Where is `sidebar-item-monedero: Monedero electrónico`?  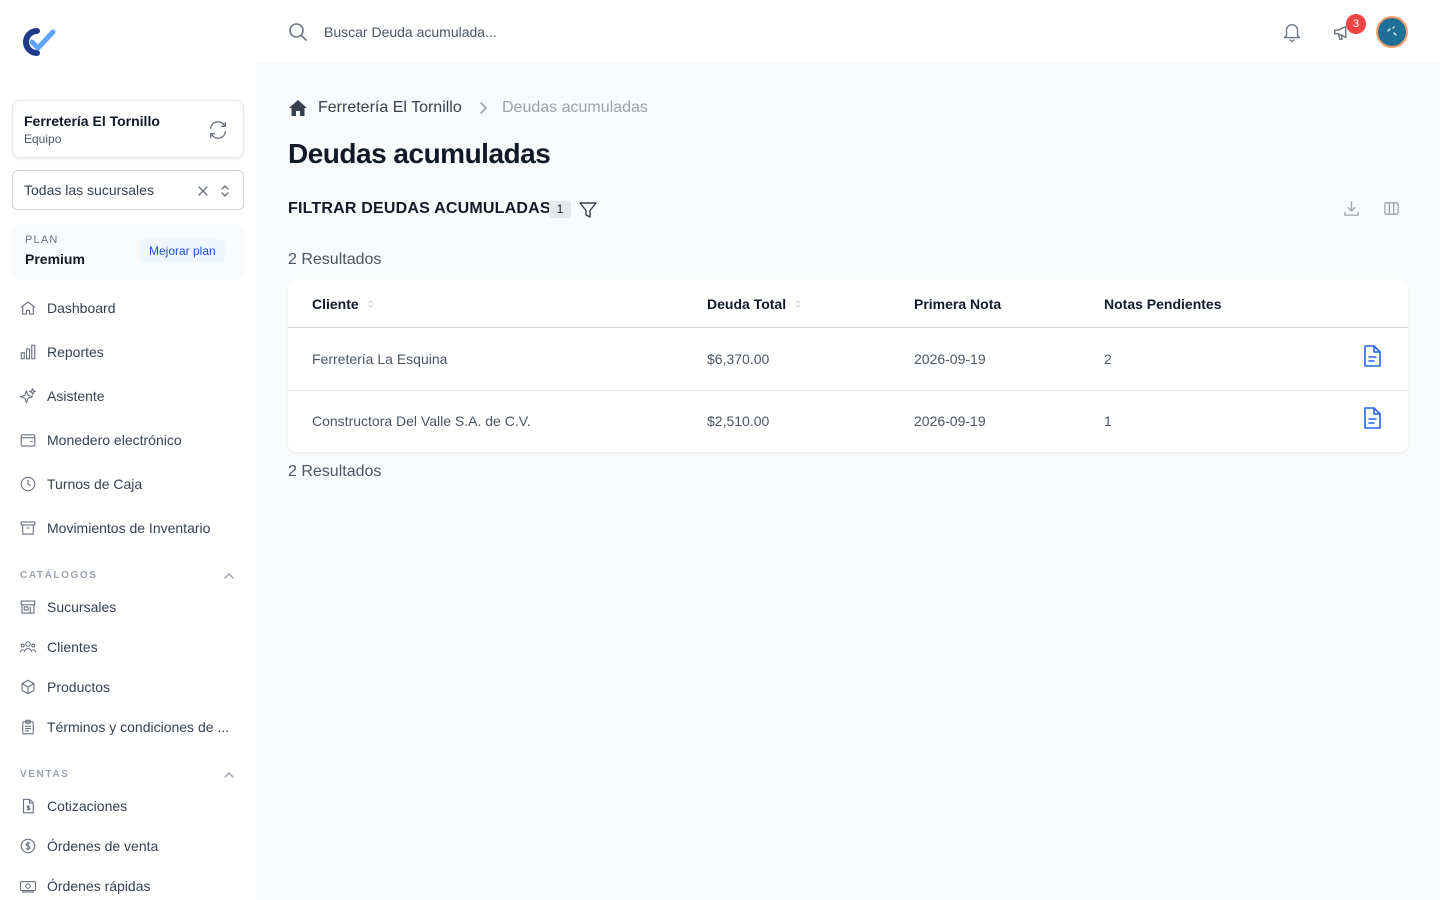 sidebar-item-monedero: Monedero electrónico is located at coordinates (100, 440).